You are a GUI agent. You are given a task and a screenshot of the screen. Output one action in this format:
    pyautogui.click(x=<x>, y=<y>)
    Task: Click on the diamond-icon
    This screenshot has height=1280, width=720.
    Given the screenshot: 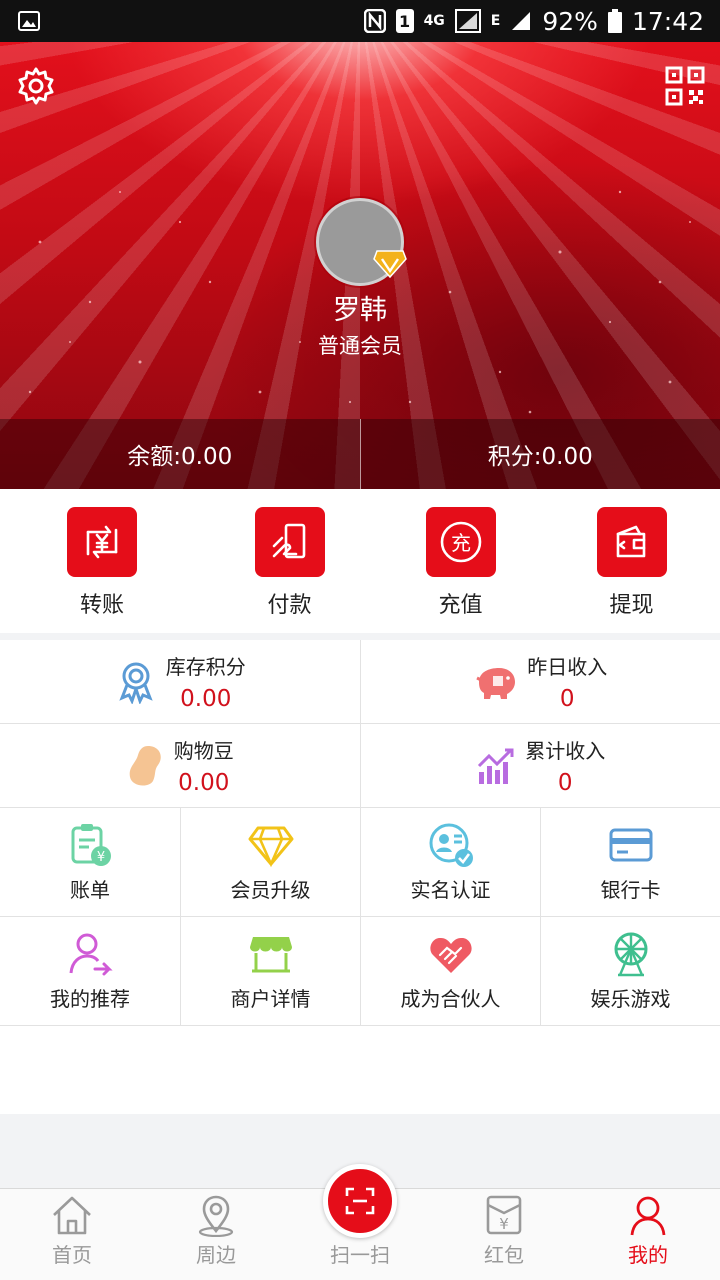 What is the action you would take?
    pyautogui.click(x=270, y=846)
    